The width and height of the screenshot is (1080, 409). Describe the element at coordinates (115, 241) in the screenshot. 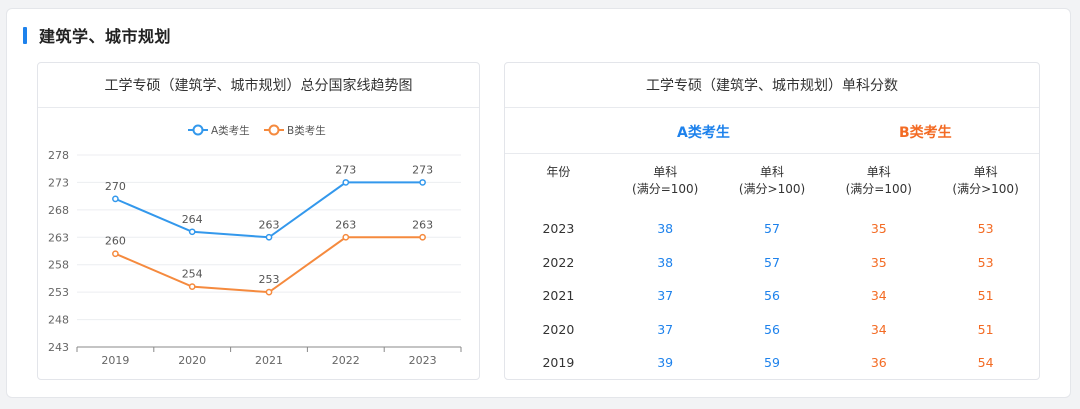

I see `data-label: 260` at that location.